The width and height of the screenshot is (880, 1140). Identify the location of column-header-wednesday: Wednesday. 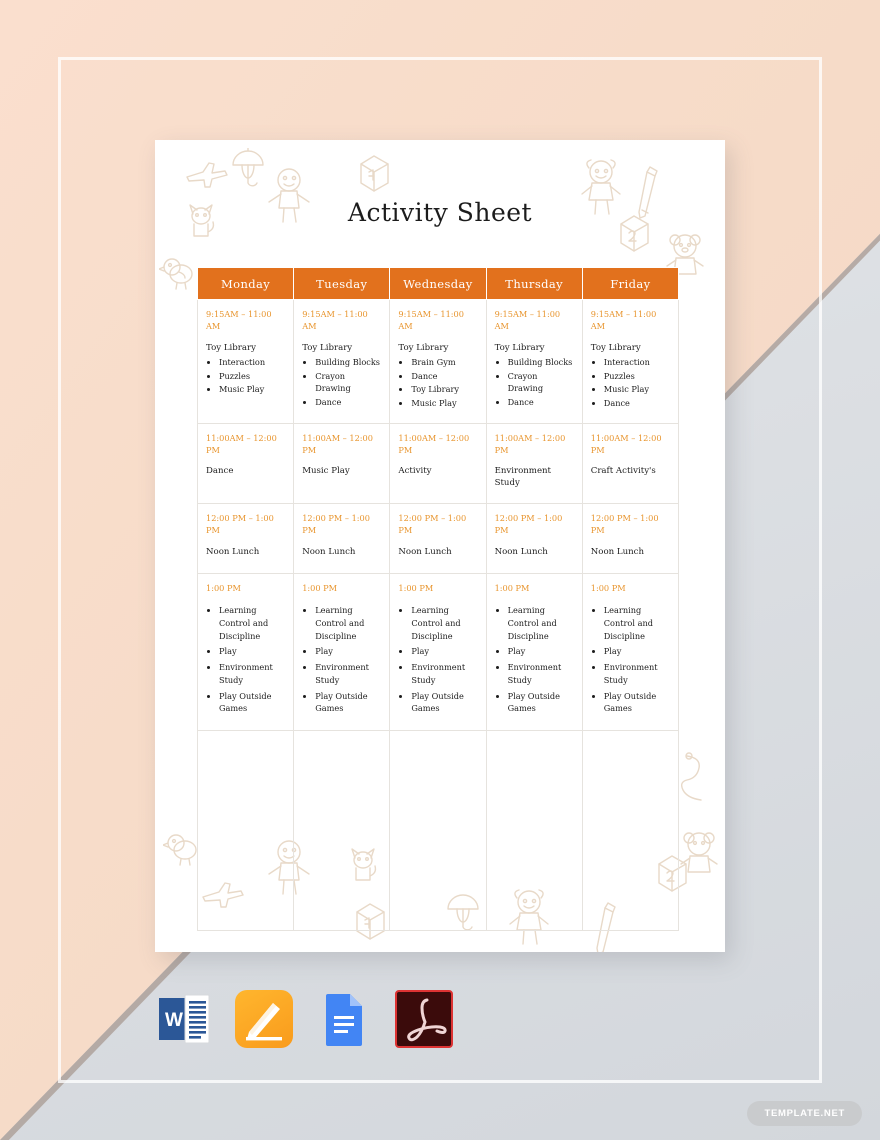
(438, 283).